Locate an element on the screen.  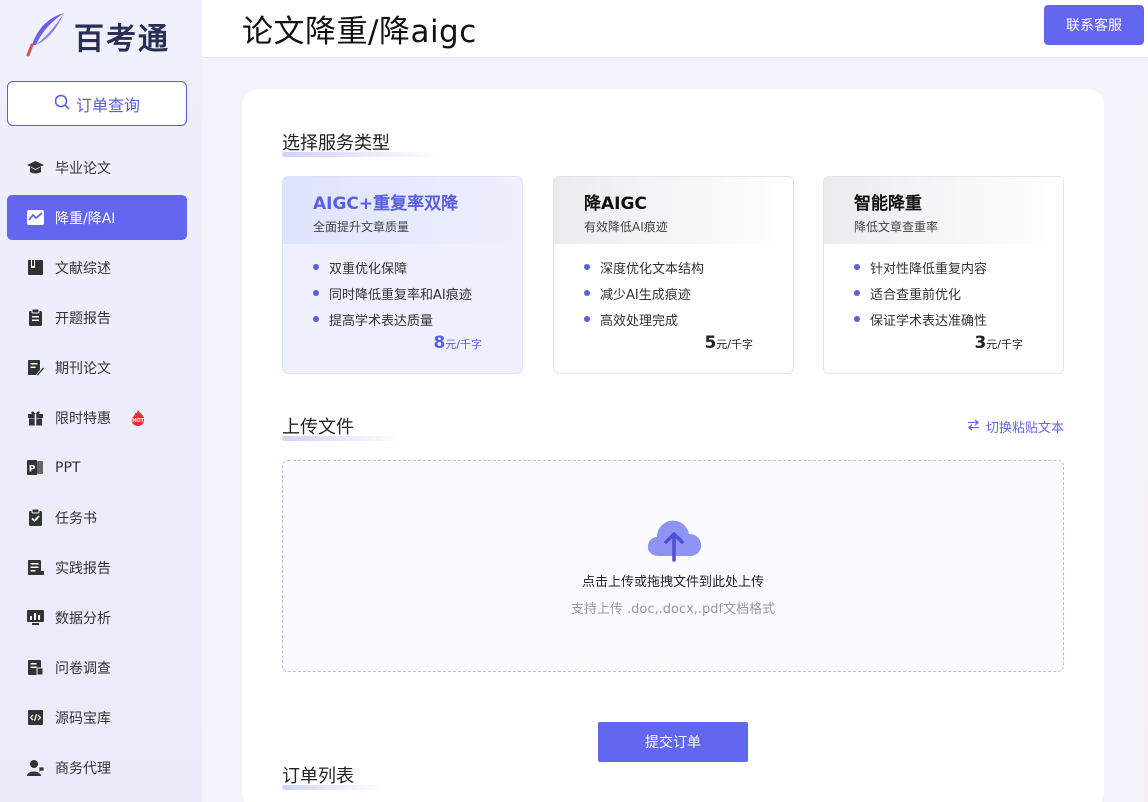
sidebar-item-data-analysis: 数据分析 is located at coordinates (97, 617).